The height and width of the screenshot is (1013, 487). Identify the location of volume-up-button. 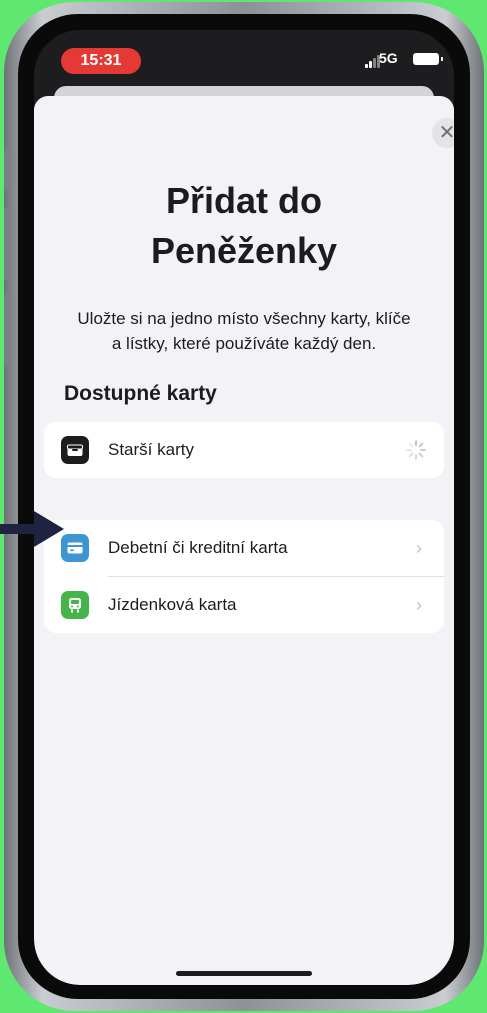
(7, 244).